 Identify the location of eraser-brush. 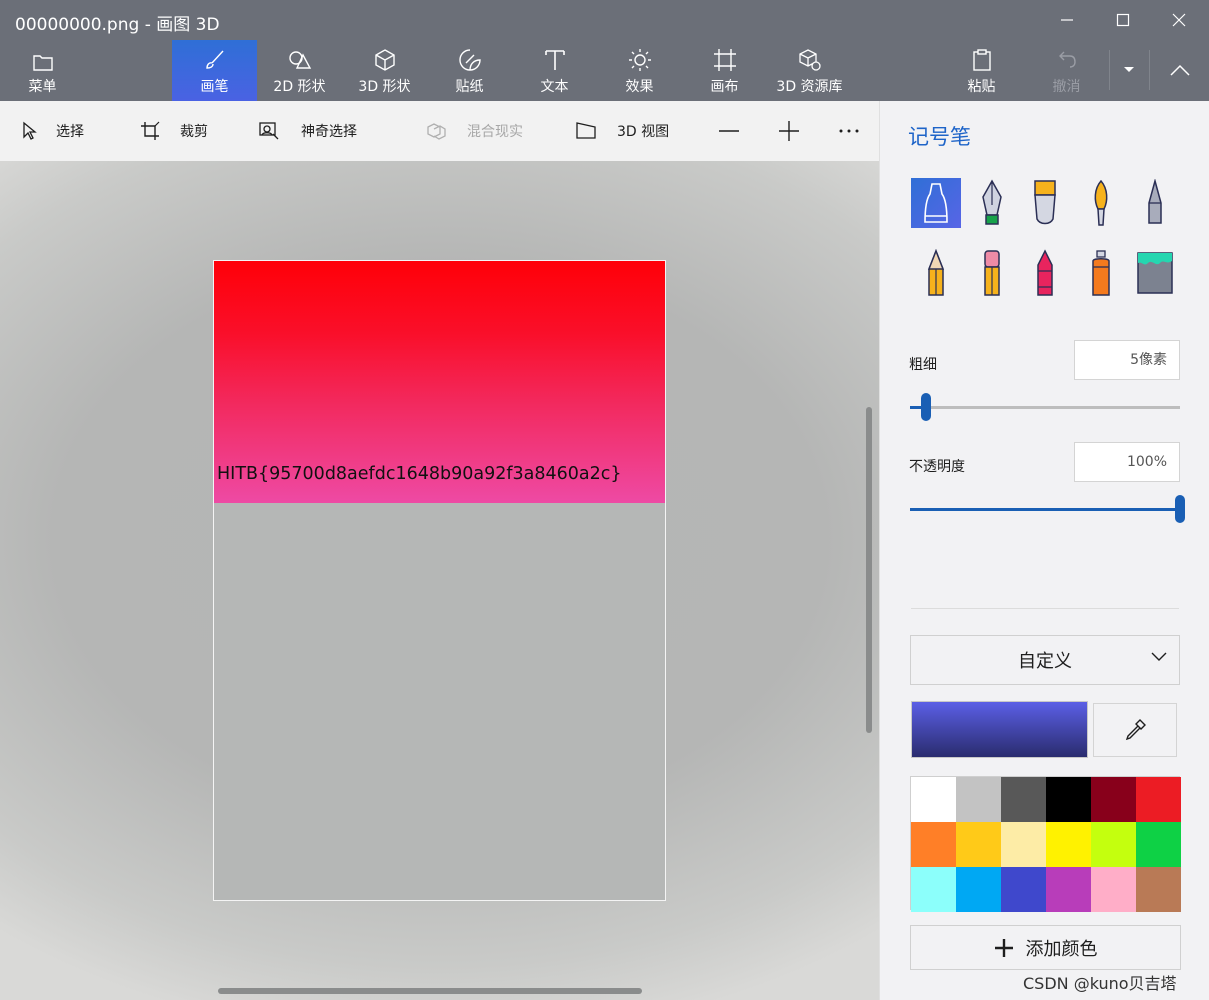
(992, 273).